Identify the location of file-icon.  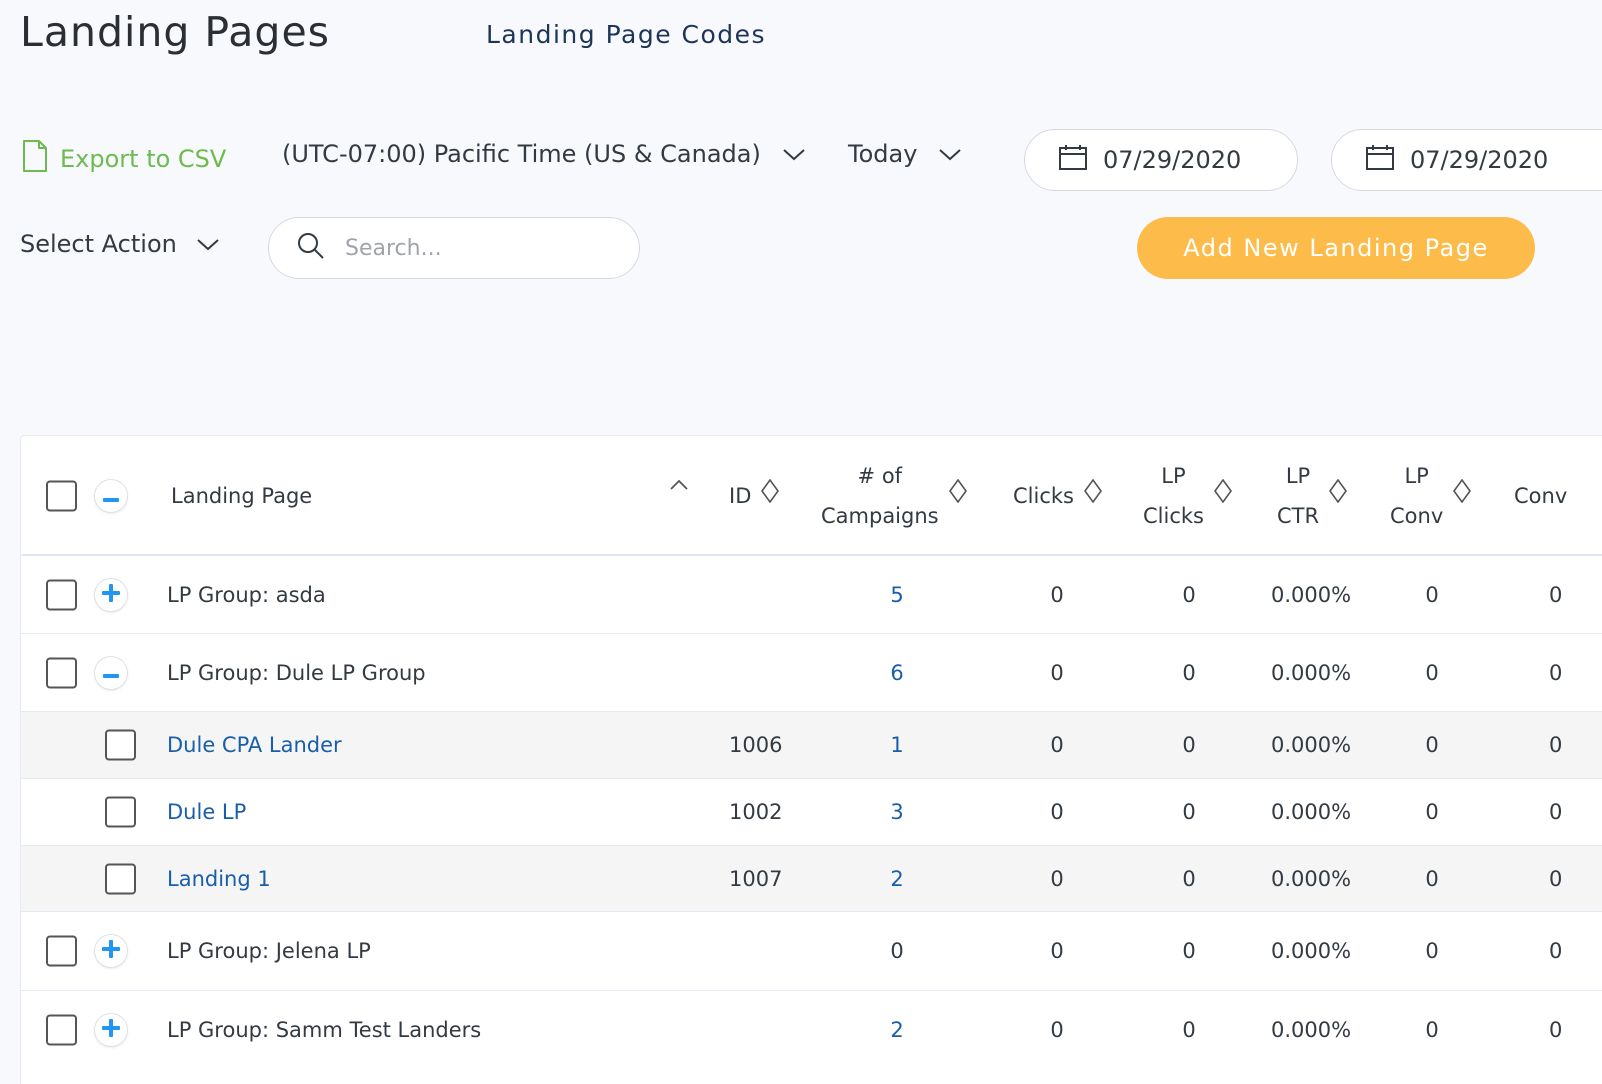
(35, 159).